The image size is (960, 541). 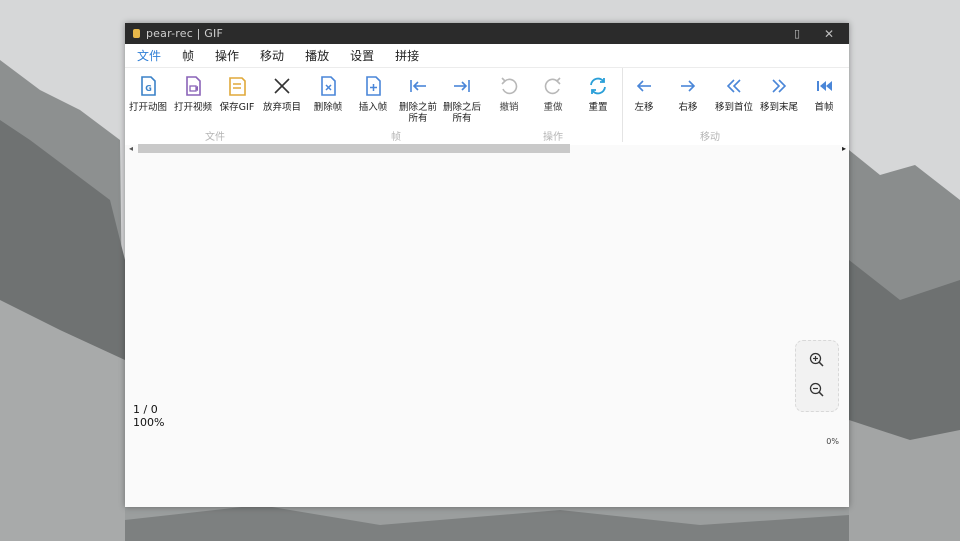 I want to click on discard-project-button: 放弃项目, so click(x=282, y=94).